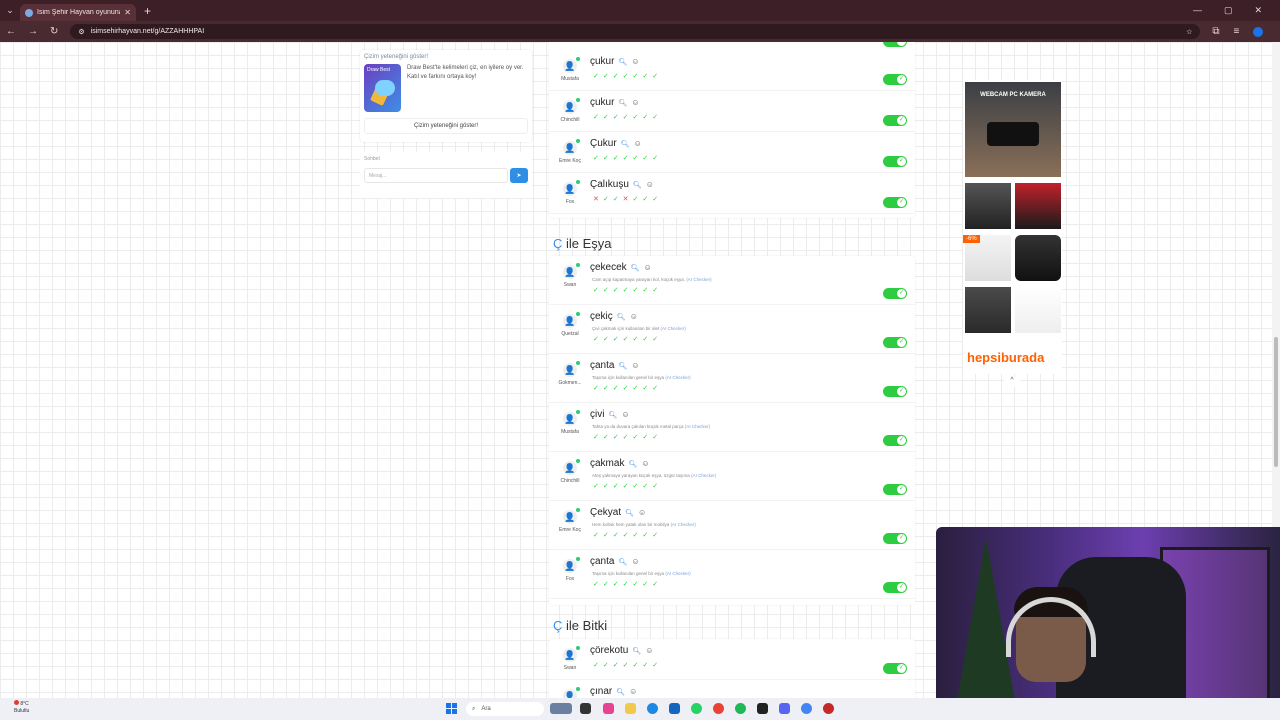  Describe the element at coordinates (718, 708) in the screenshot. I see `chrome-icon` at that location.